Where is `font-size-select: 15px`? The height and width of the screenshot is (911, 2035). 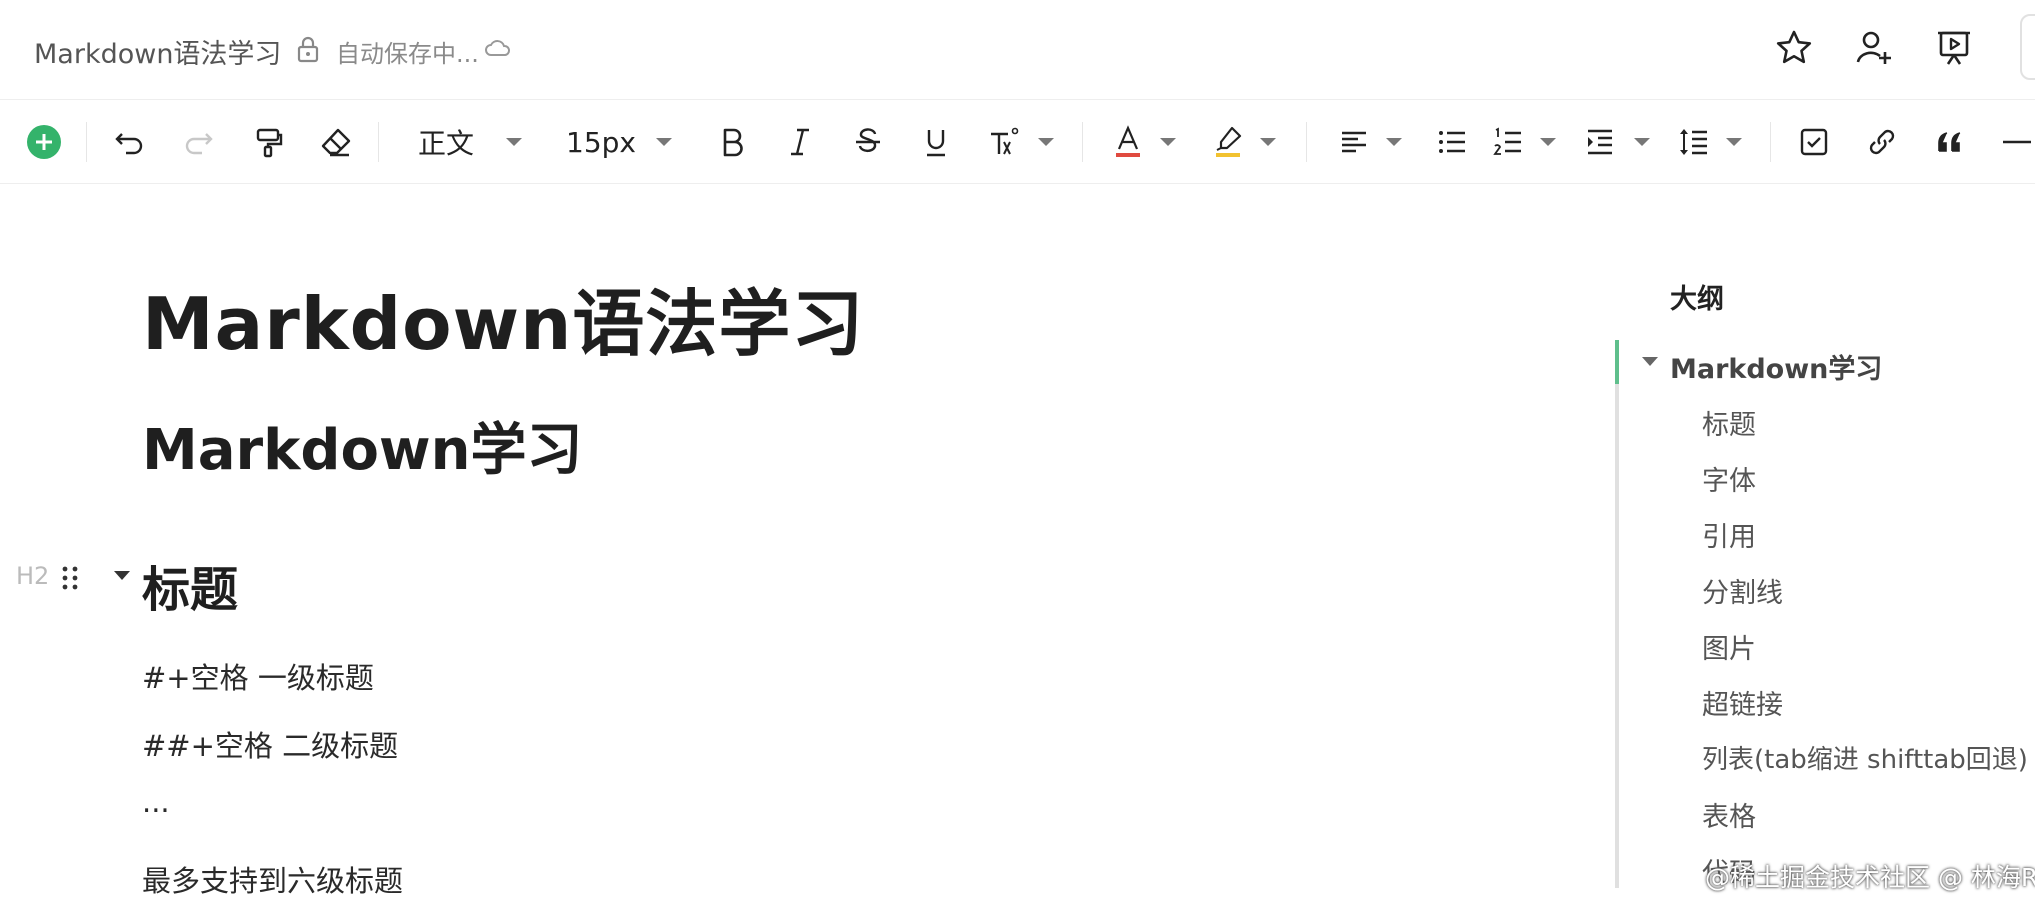
font-size-select: 15px is located at coordinates (616, 142).